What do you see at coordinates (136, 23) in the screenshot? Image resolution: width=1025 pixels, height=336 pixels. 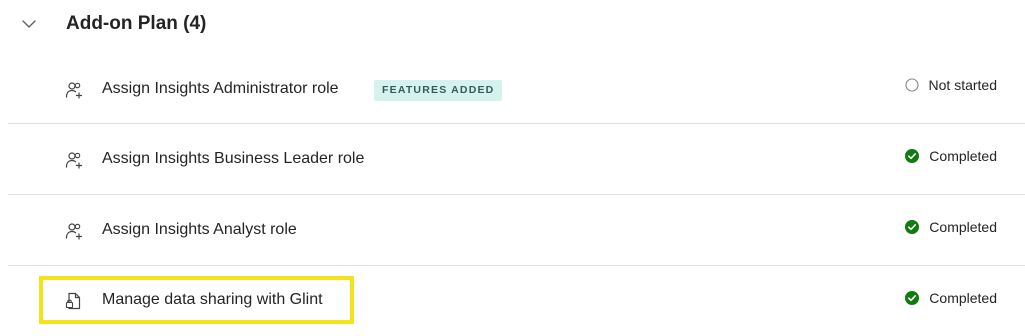 I see `section-title: Add-on Plan (4)` at bounding box center [136, 23].